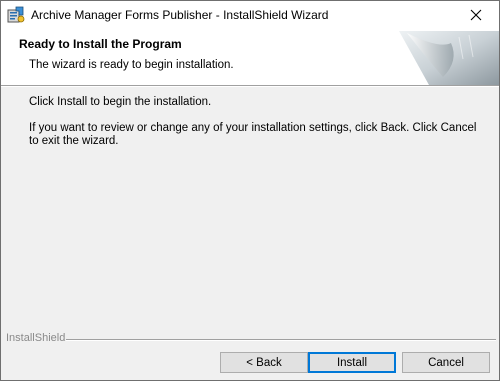 The image size is (500, 381). I want to click on install-button: Install, so click(352, 362).